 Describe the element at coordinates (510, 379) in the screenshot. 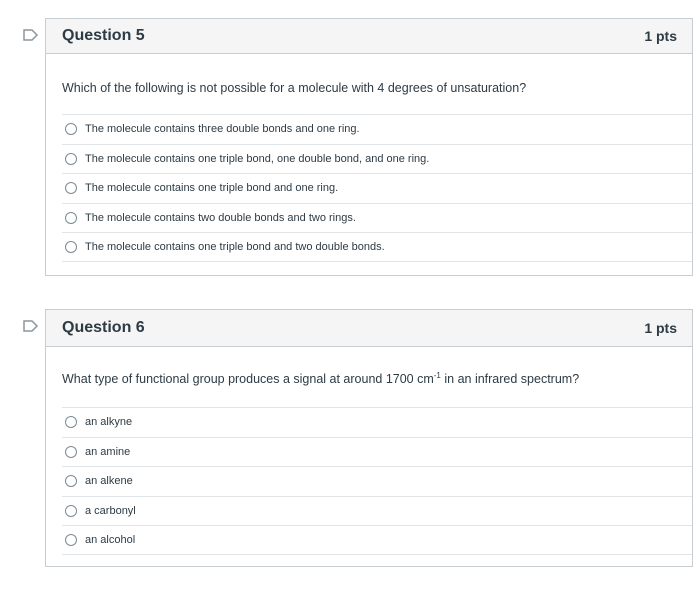

I see `question-text-tail: in an infrared spectrum?` at that location.